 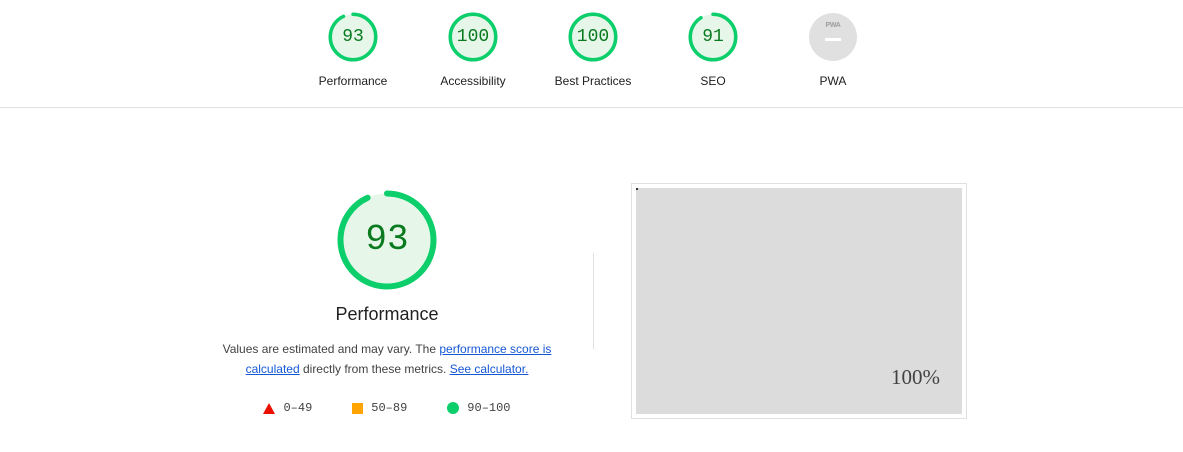 I want to click on legend-pass: 90–100, so click(x=479, y=408).